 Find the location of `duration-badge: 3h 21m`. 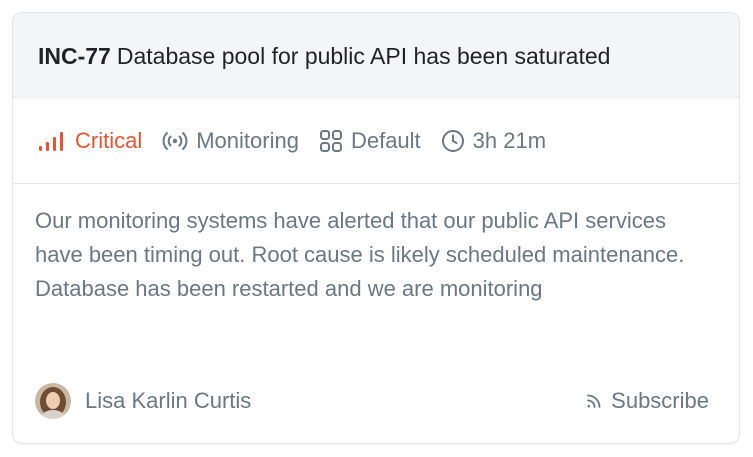

duration-badge: 3h 21m is located at coordinates (493, 141).